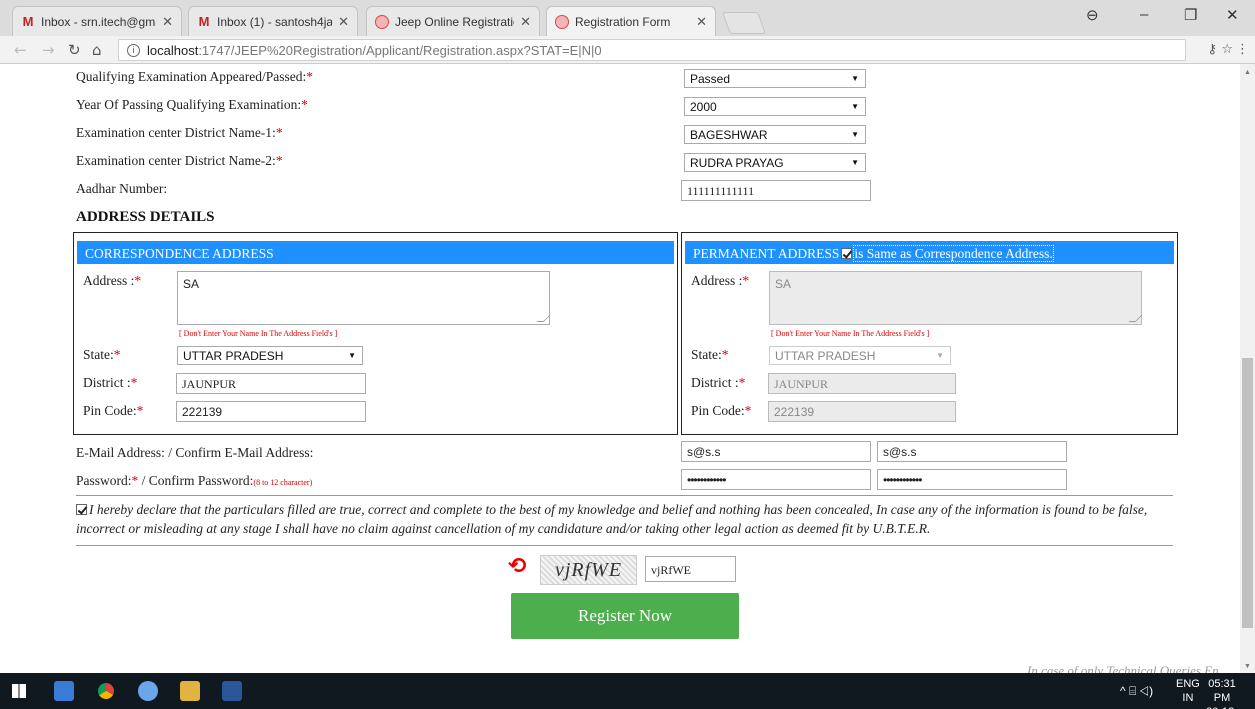  I want to click on captcha-image: vjRfWE, so click(588, 570).